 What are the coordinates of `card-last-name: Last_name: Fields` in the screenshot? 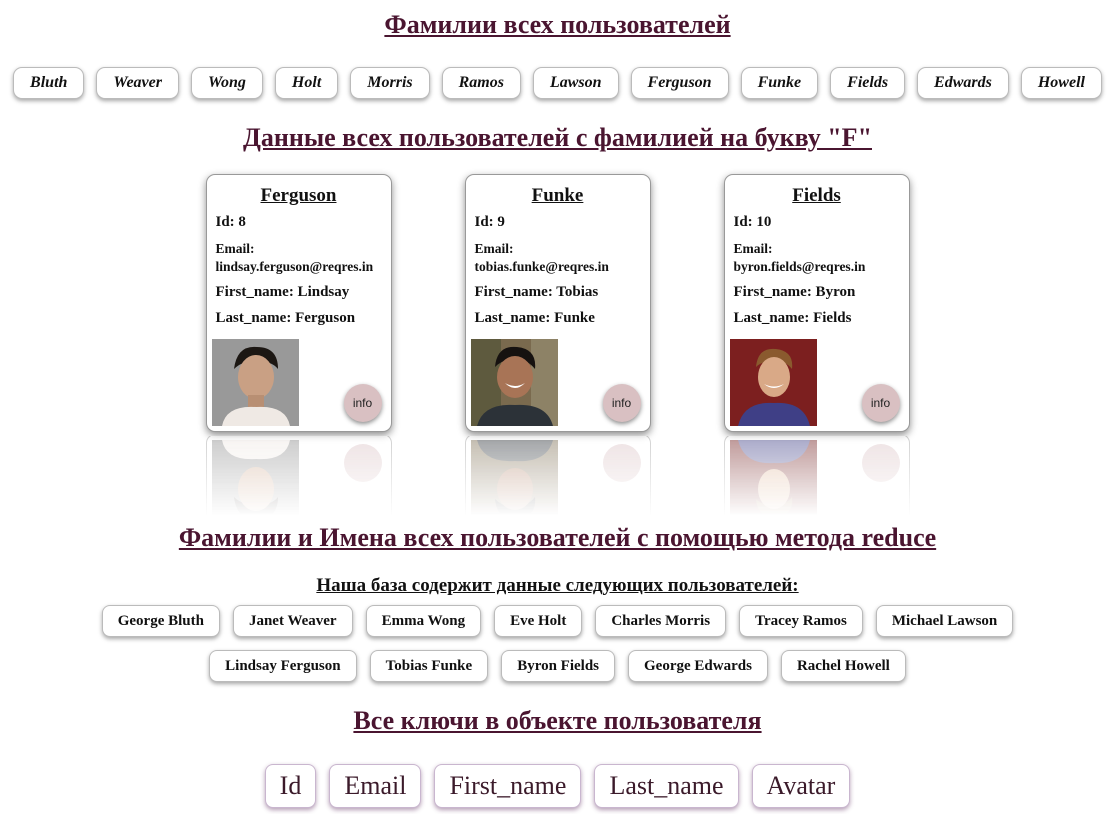 It's located at (792, 318).